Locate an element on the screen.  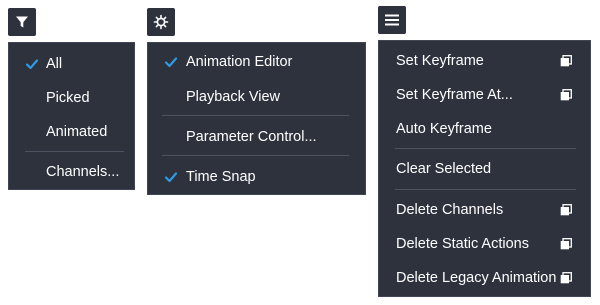
menu-item-animated: Animated is located at coordinates (71, 132).